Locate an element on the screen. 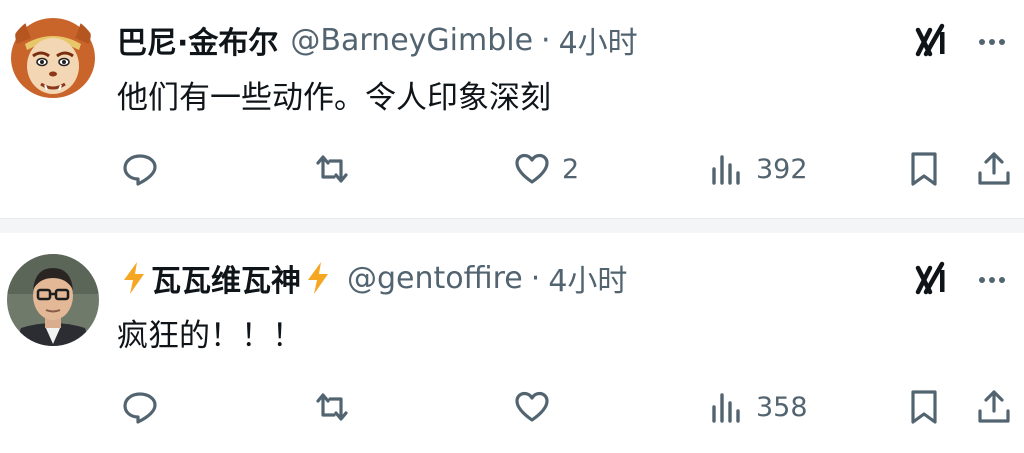  tweet-text: 他们有一些动作。令人印象深刻 is located at coordinates (334, 98).